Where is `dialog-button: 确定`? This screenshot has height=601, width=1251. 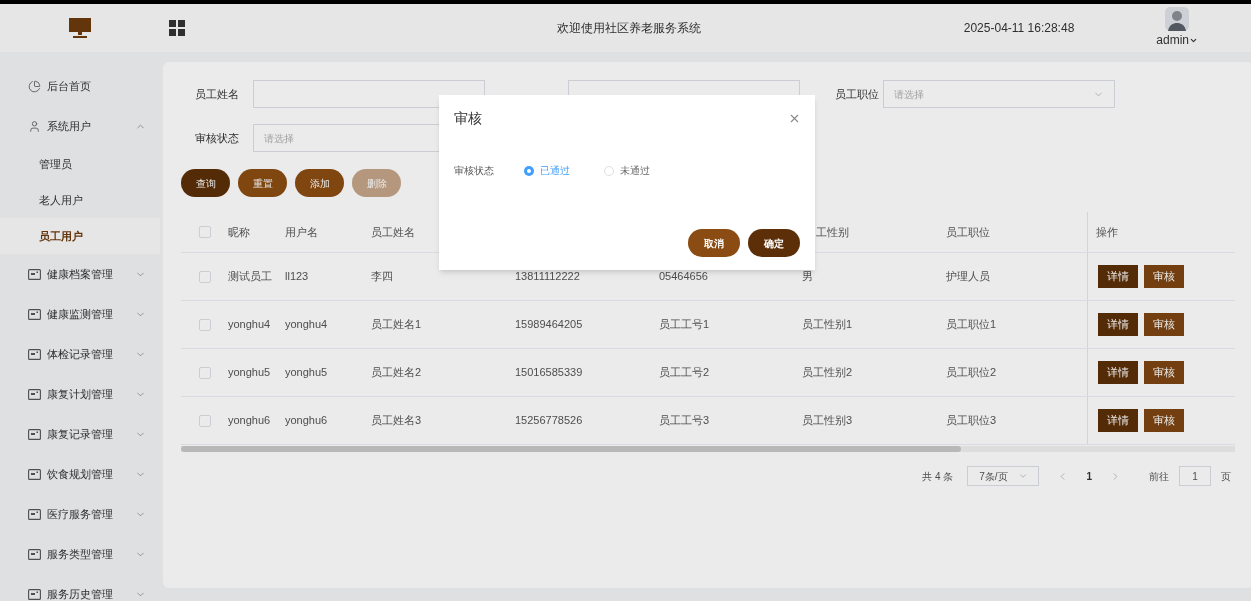
dialog-button: 确定 is located at coordinates (774, 243).